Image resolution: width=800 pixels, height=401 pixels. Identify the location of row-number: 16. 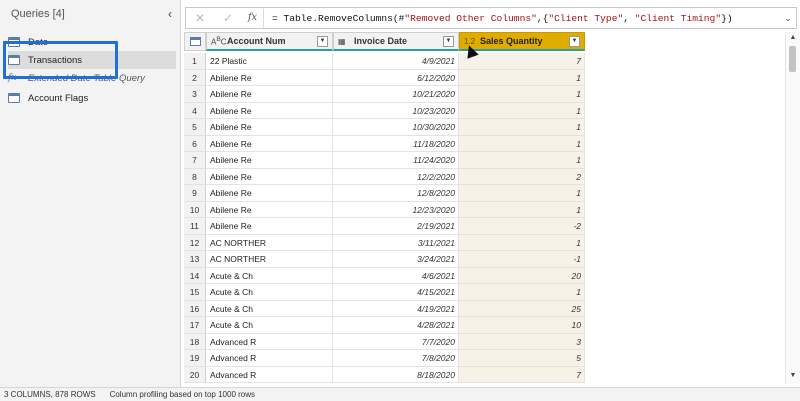
(195, 308).